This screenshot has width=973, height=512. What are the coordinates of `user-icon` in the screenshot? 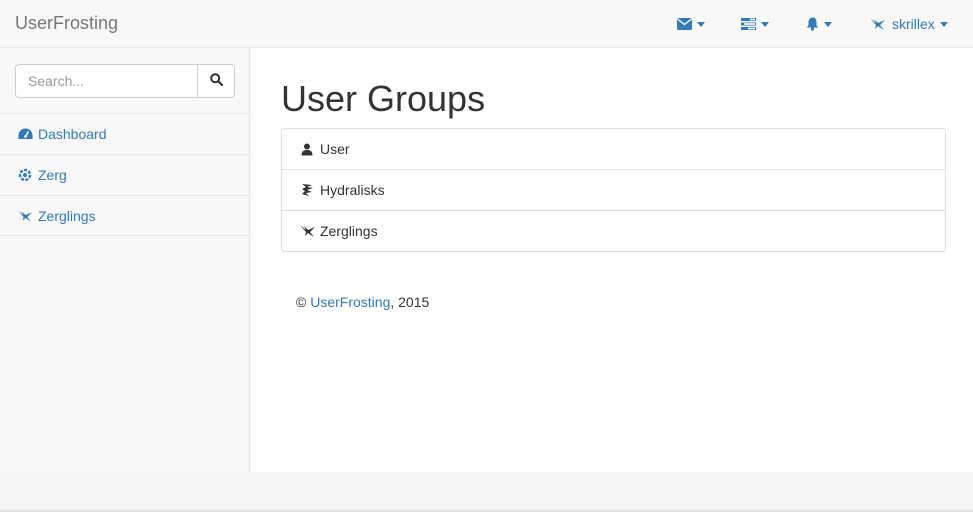 It's located at (307, 149).